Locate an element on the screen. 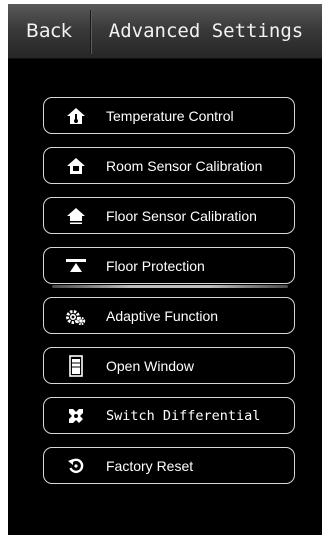 This screenshot has height=539, width=331. menu-item-label: Temperature Control is located at coordinates (170, 116).